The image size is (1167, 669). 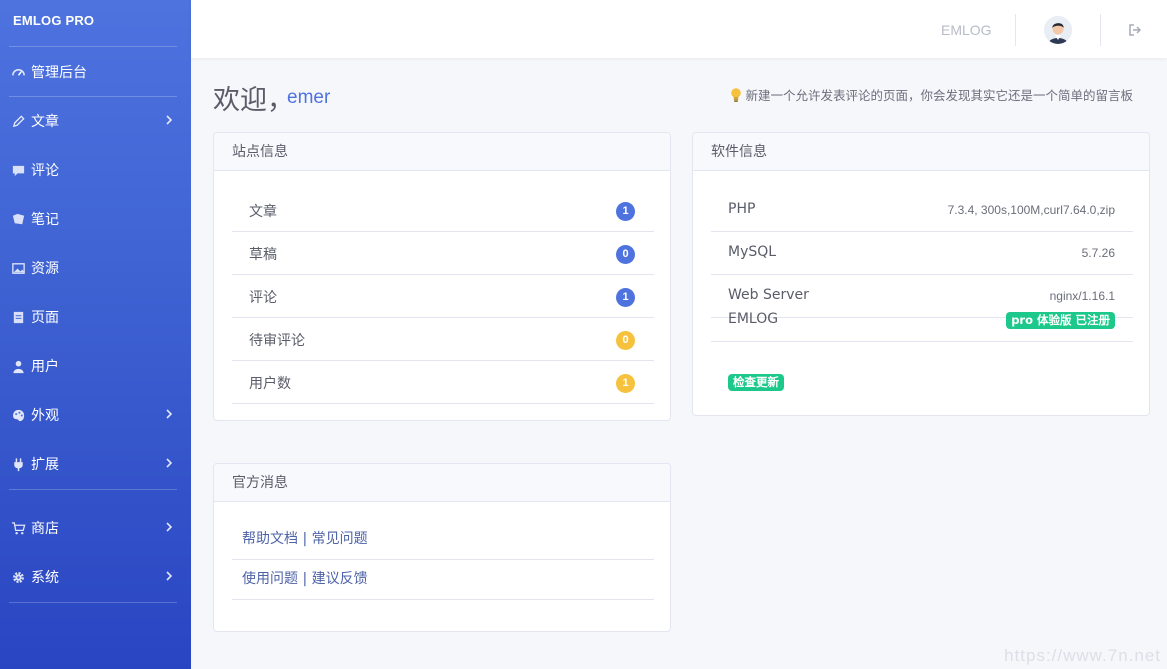 What do you see at coordinates (45, 416) in the screenshot?
I see `sidebar-item-label: 外观` at bounding box center [45, 416].